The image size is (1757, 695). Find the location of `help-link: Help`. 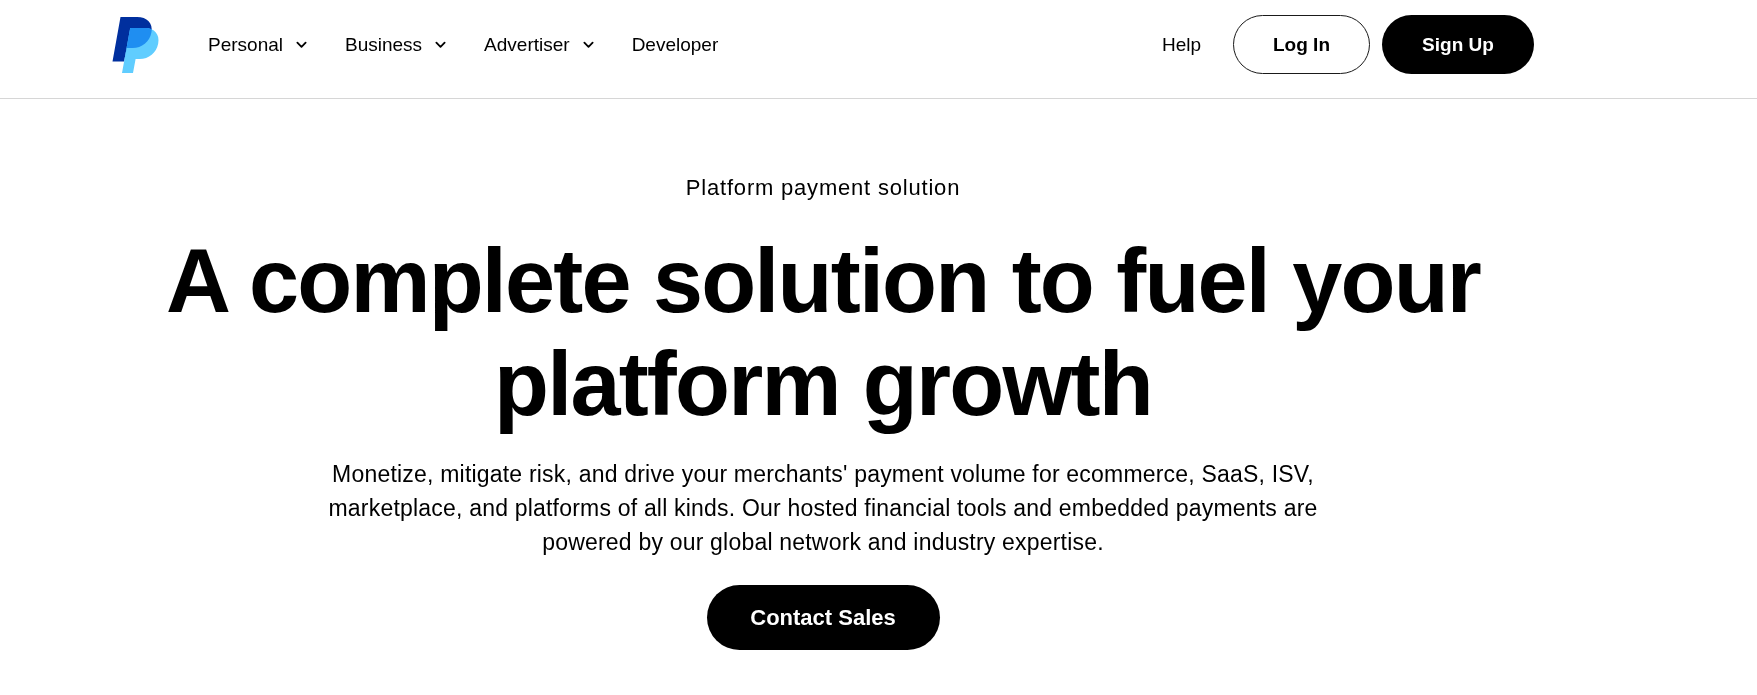

help-link: Help is located at coordinates (1181, 44).